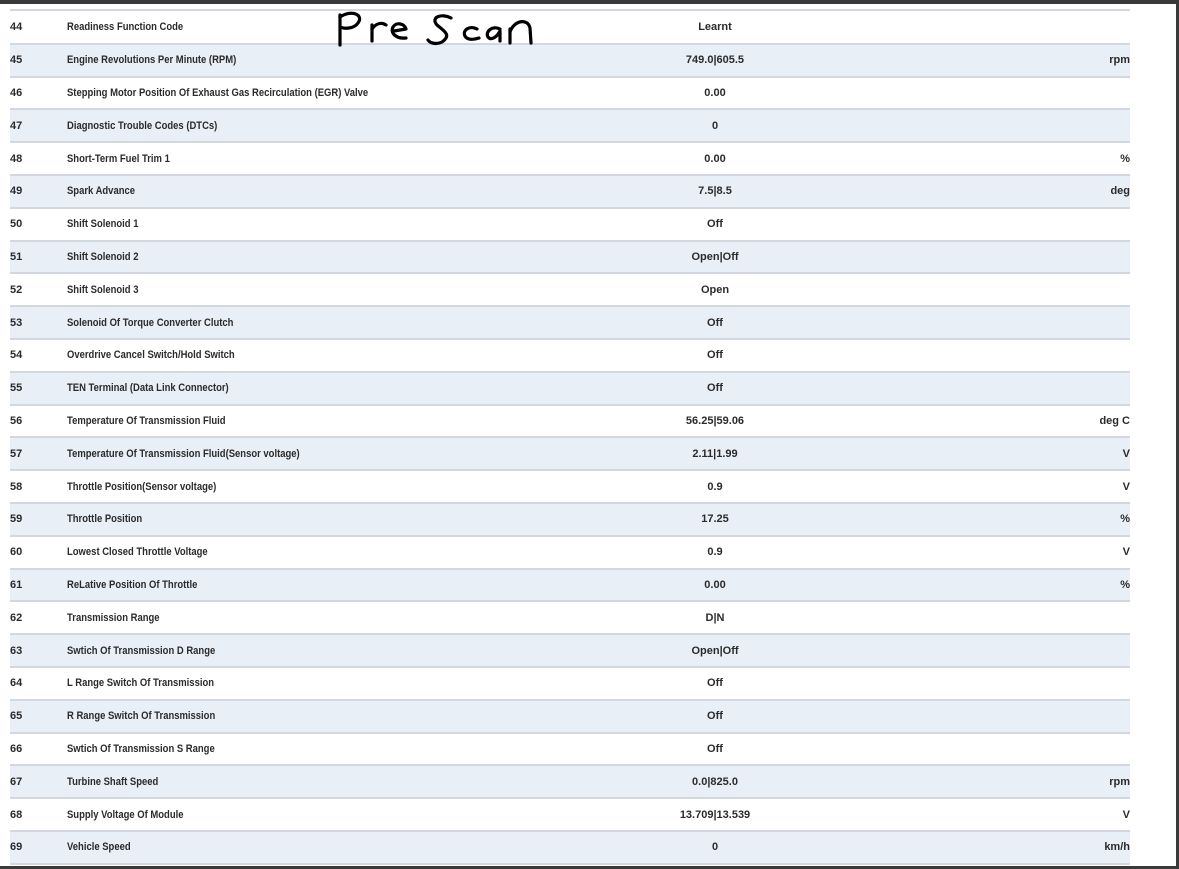 Image resolution: width=1179 pixels, height=869 pixels. What do you see at coordinates (137, 552) in the screenshot?
I see `parameter-name-text: Lowest Closed Throttle Voltage` at bounding box center [137, 552].